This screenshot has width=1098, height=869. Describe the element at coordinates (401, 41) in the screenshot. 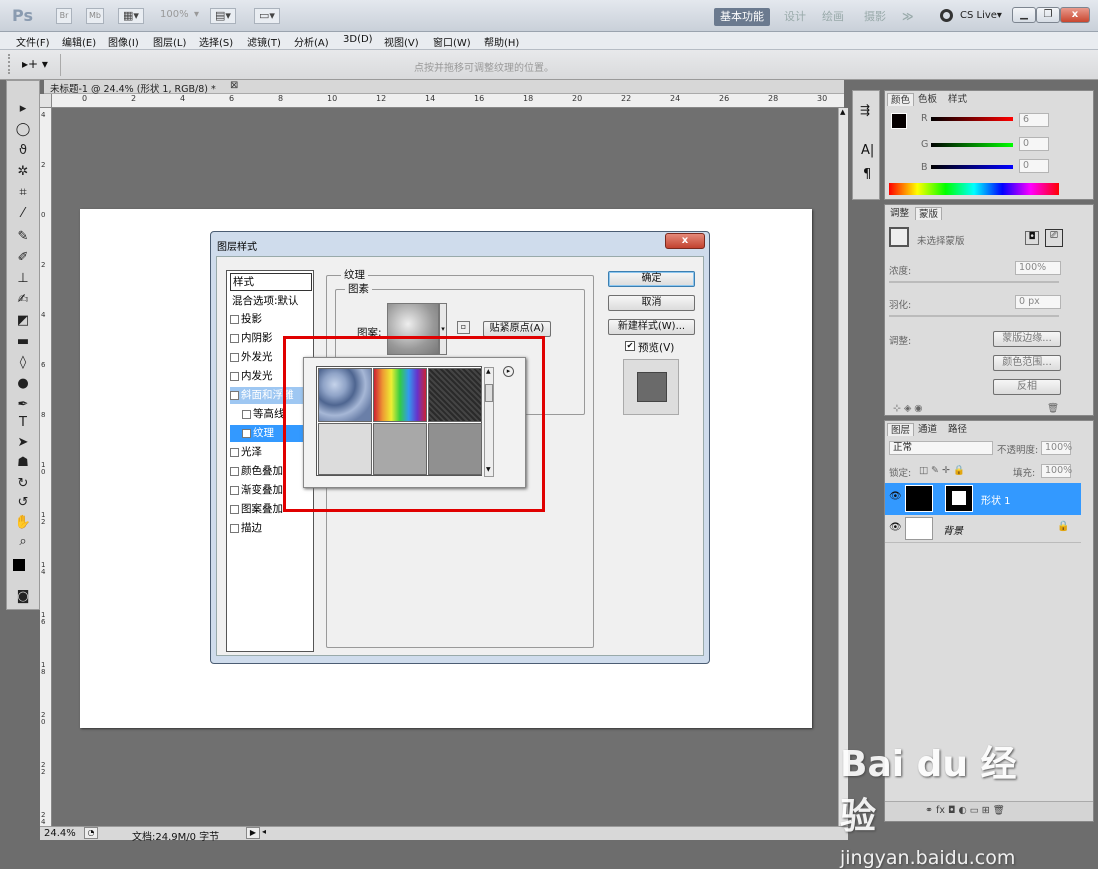

I see `menu-view: 视图(V)` at that location.